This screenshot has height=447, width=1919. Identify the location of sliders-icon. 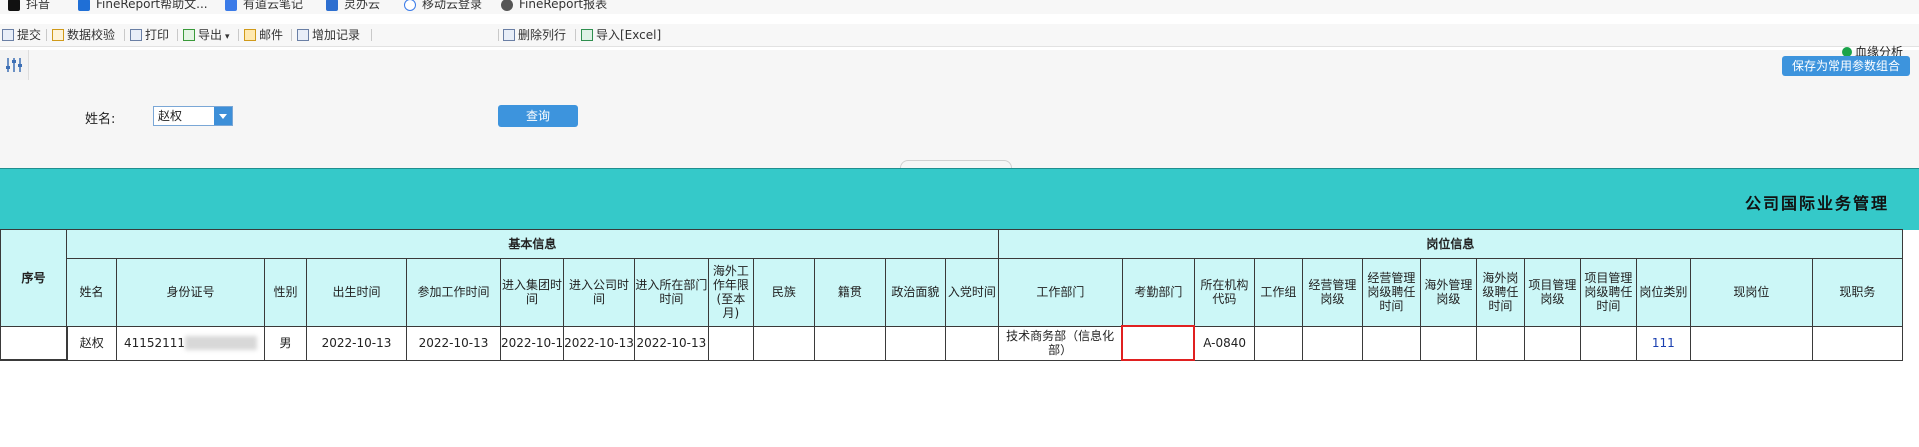
(14, 65).